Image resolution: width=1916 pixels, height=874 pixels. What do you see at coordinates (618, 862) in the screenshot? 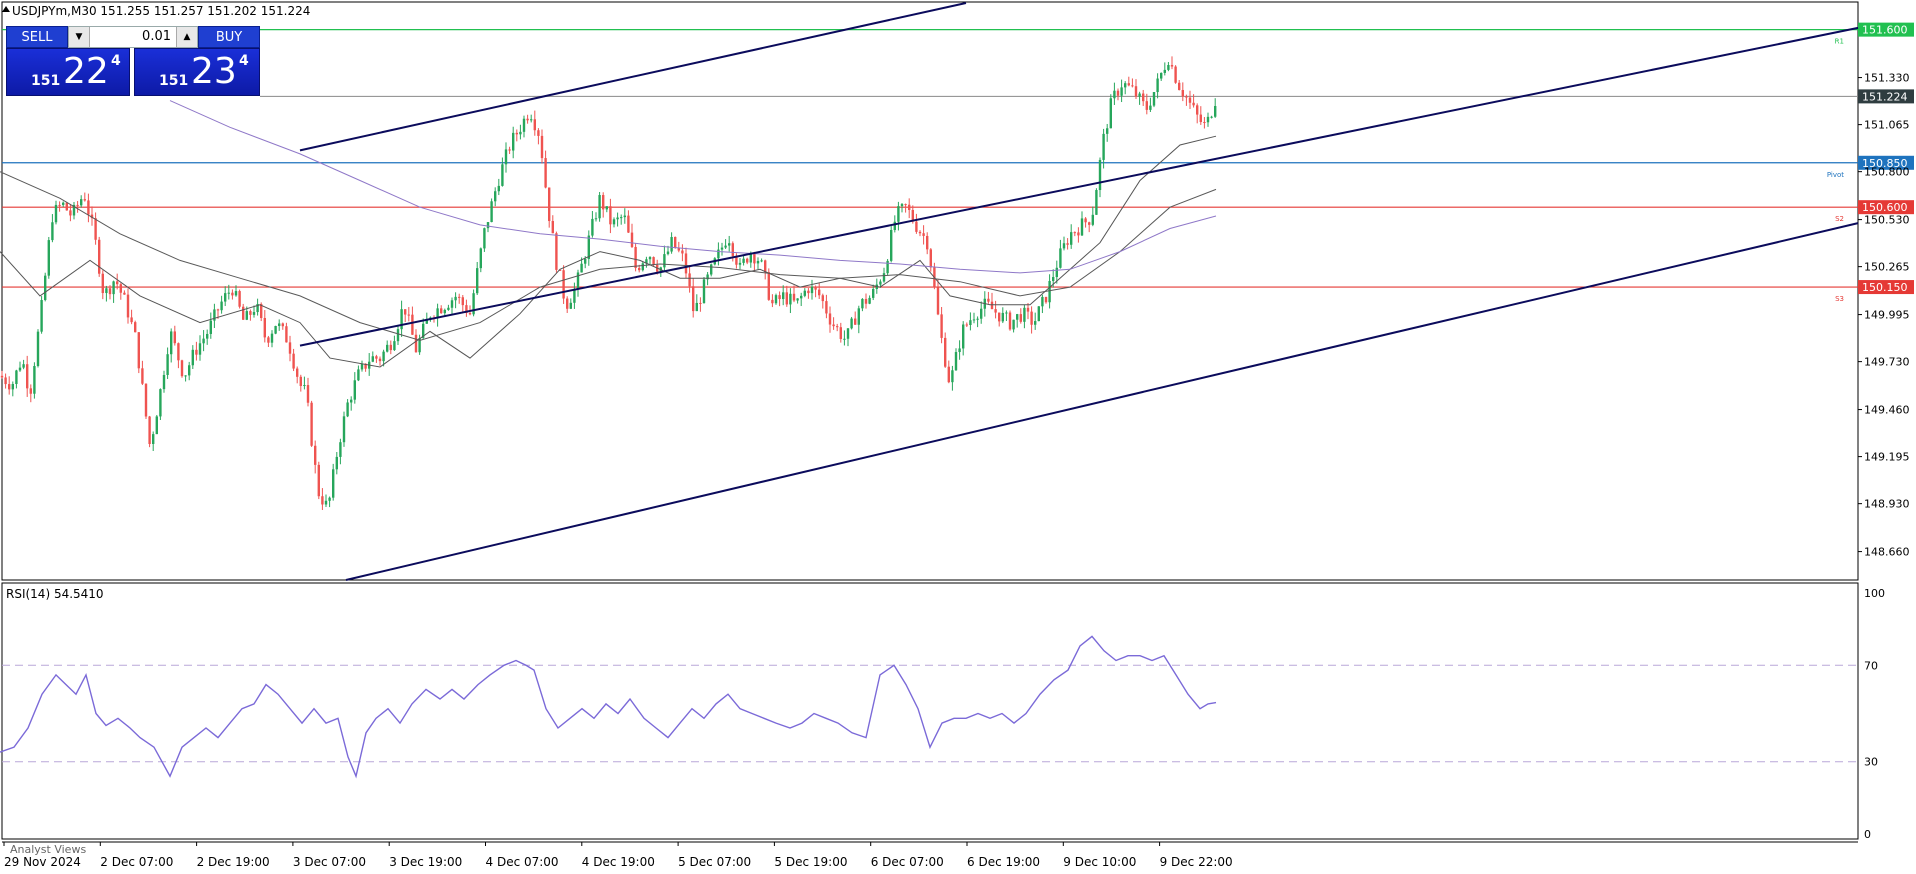
I see `x-tick-label-6: 4 Dec 19:00` at bounding box center [618, 862].